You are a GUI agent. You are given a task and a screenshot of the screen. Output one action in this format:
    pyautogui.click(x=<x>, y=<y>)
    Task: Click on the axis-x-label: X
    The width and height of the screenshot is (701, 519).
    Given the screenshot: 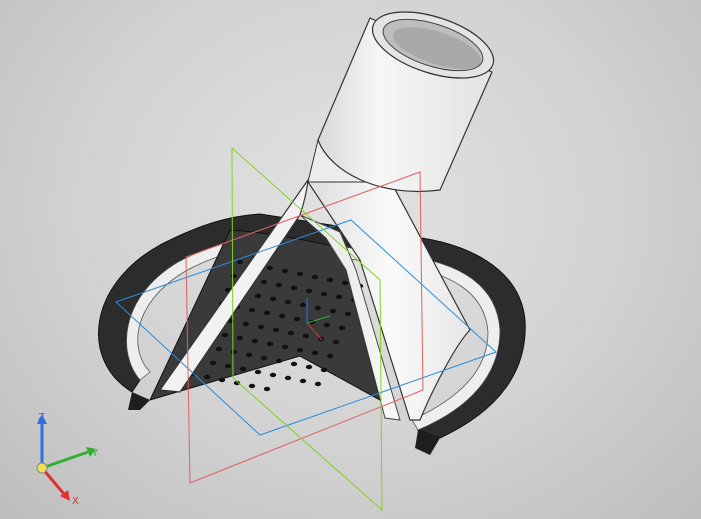 What is the action you would take?
    pyautogui.click(x=75, y=501)
    